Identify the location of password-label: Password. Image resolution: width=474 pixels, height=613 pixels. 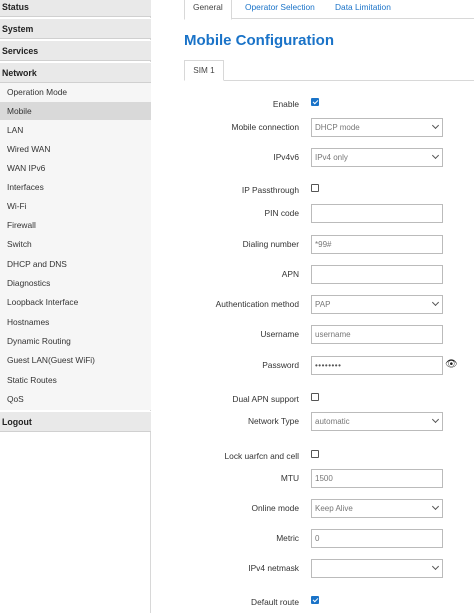
(280, 365).